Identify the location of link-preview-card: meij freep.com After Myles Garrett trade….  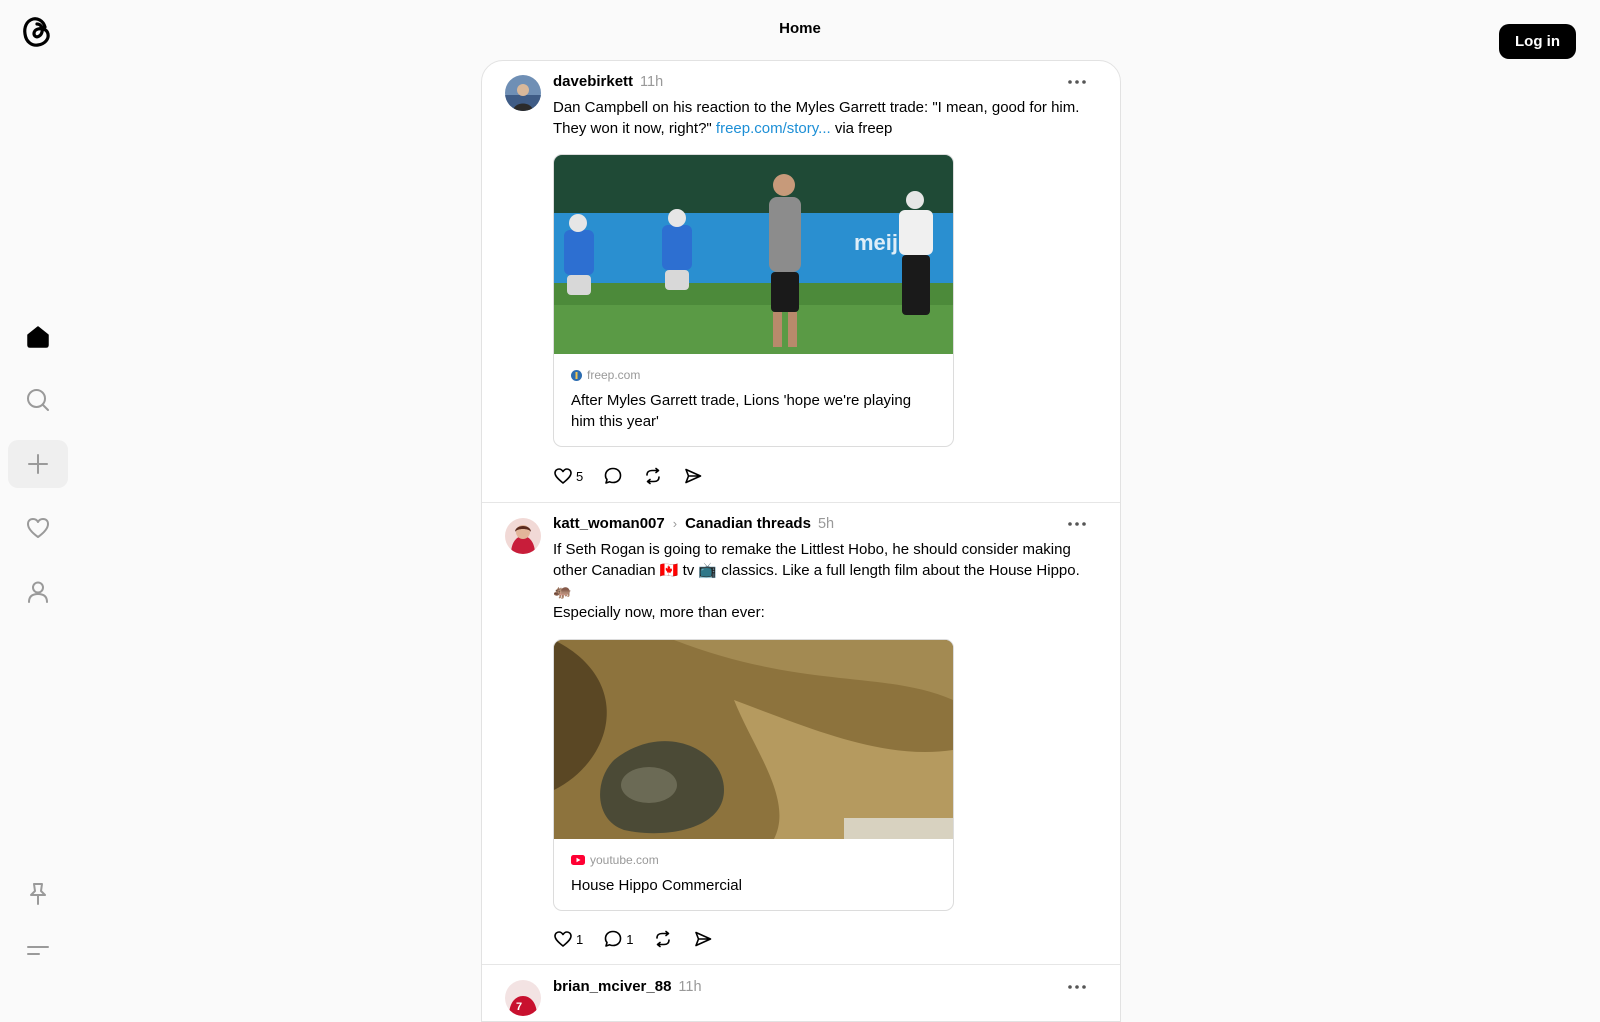
(753, 300).